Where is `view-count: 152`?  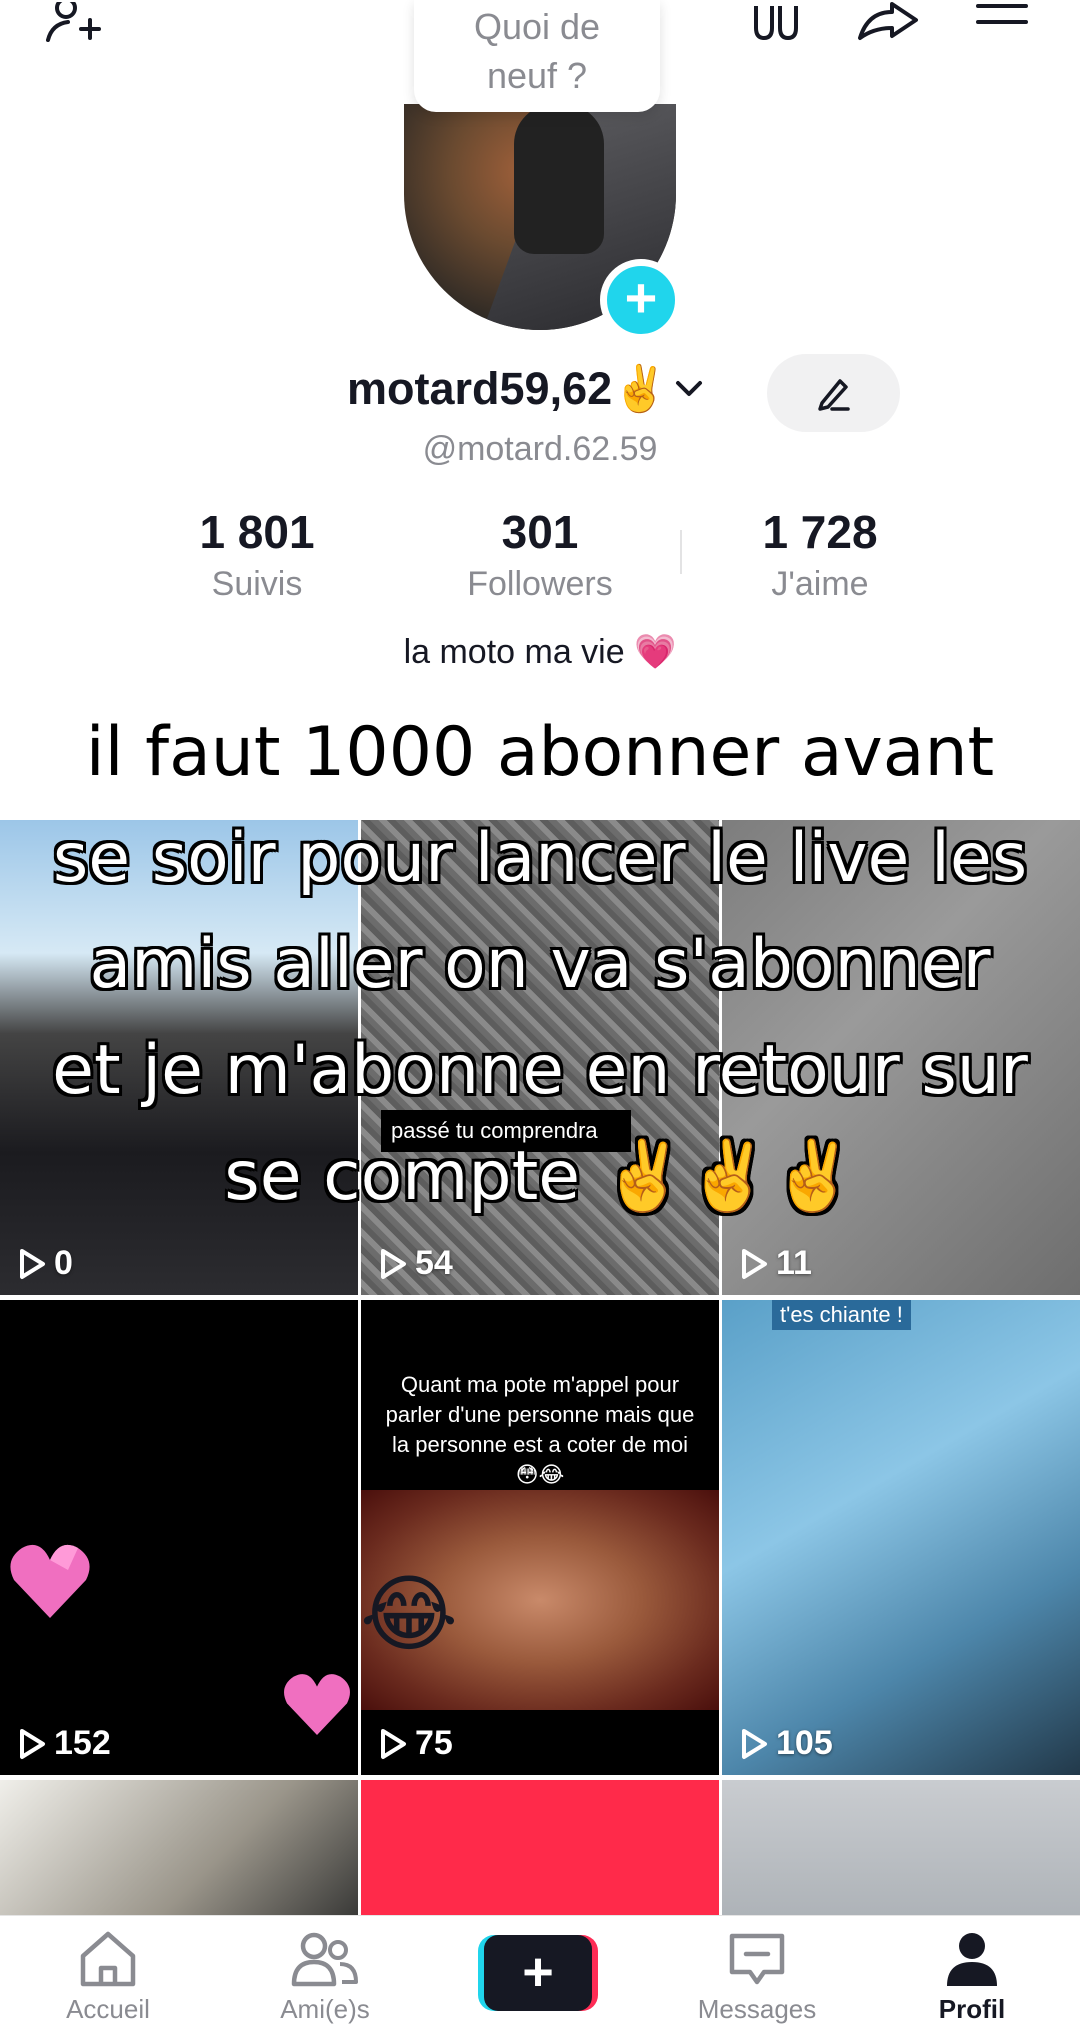
view-count: 152 is located at coordinates (64, 1743).